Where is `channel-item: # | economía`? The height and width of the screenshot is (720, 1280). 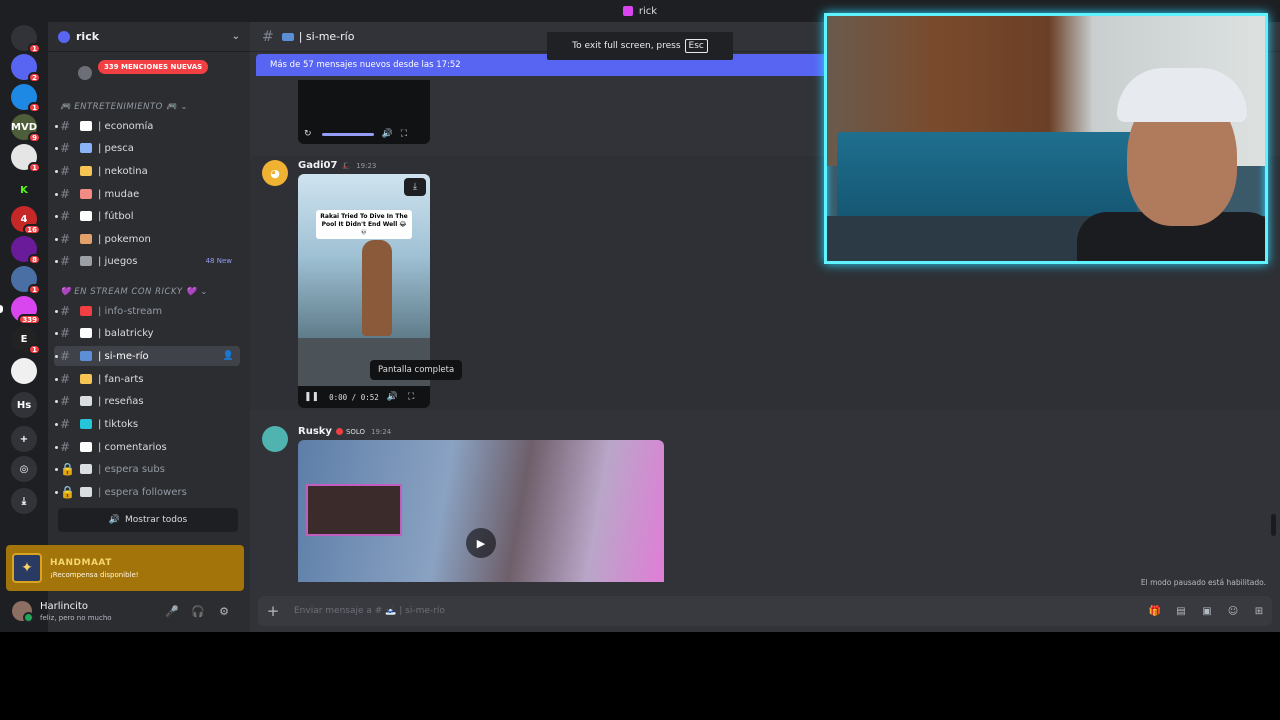 channel-item: # | economía is located at coordinates (147, 126).